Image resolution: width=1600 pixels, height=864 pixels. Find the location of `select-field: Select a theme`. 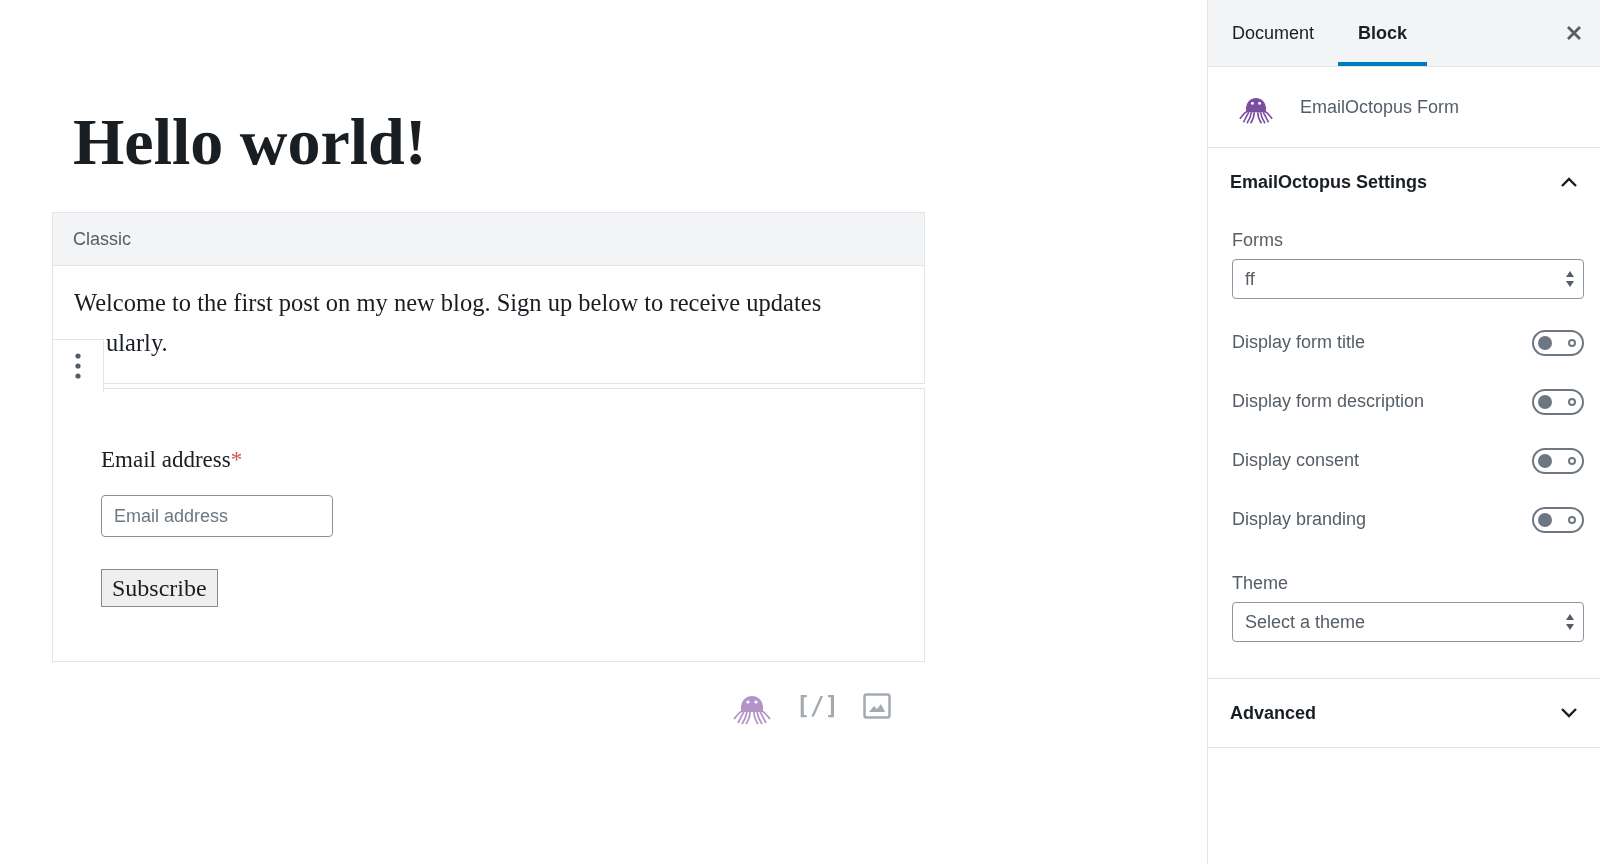

select-field: Select a theme is located at coordinates (1408, 622).